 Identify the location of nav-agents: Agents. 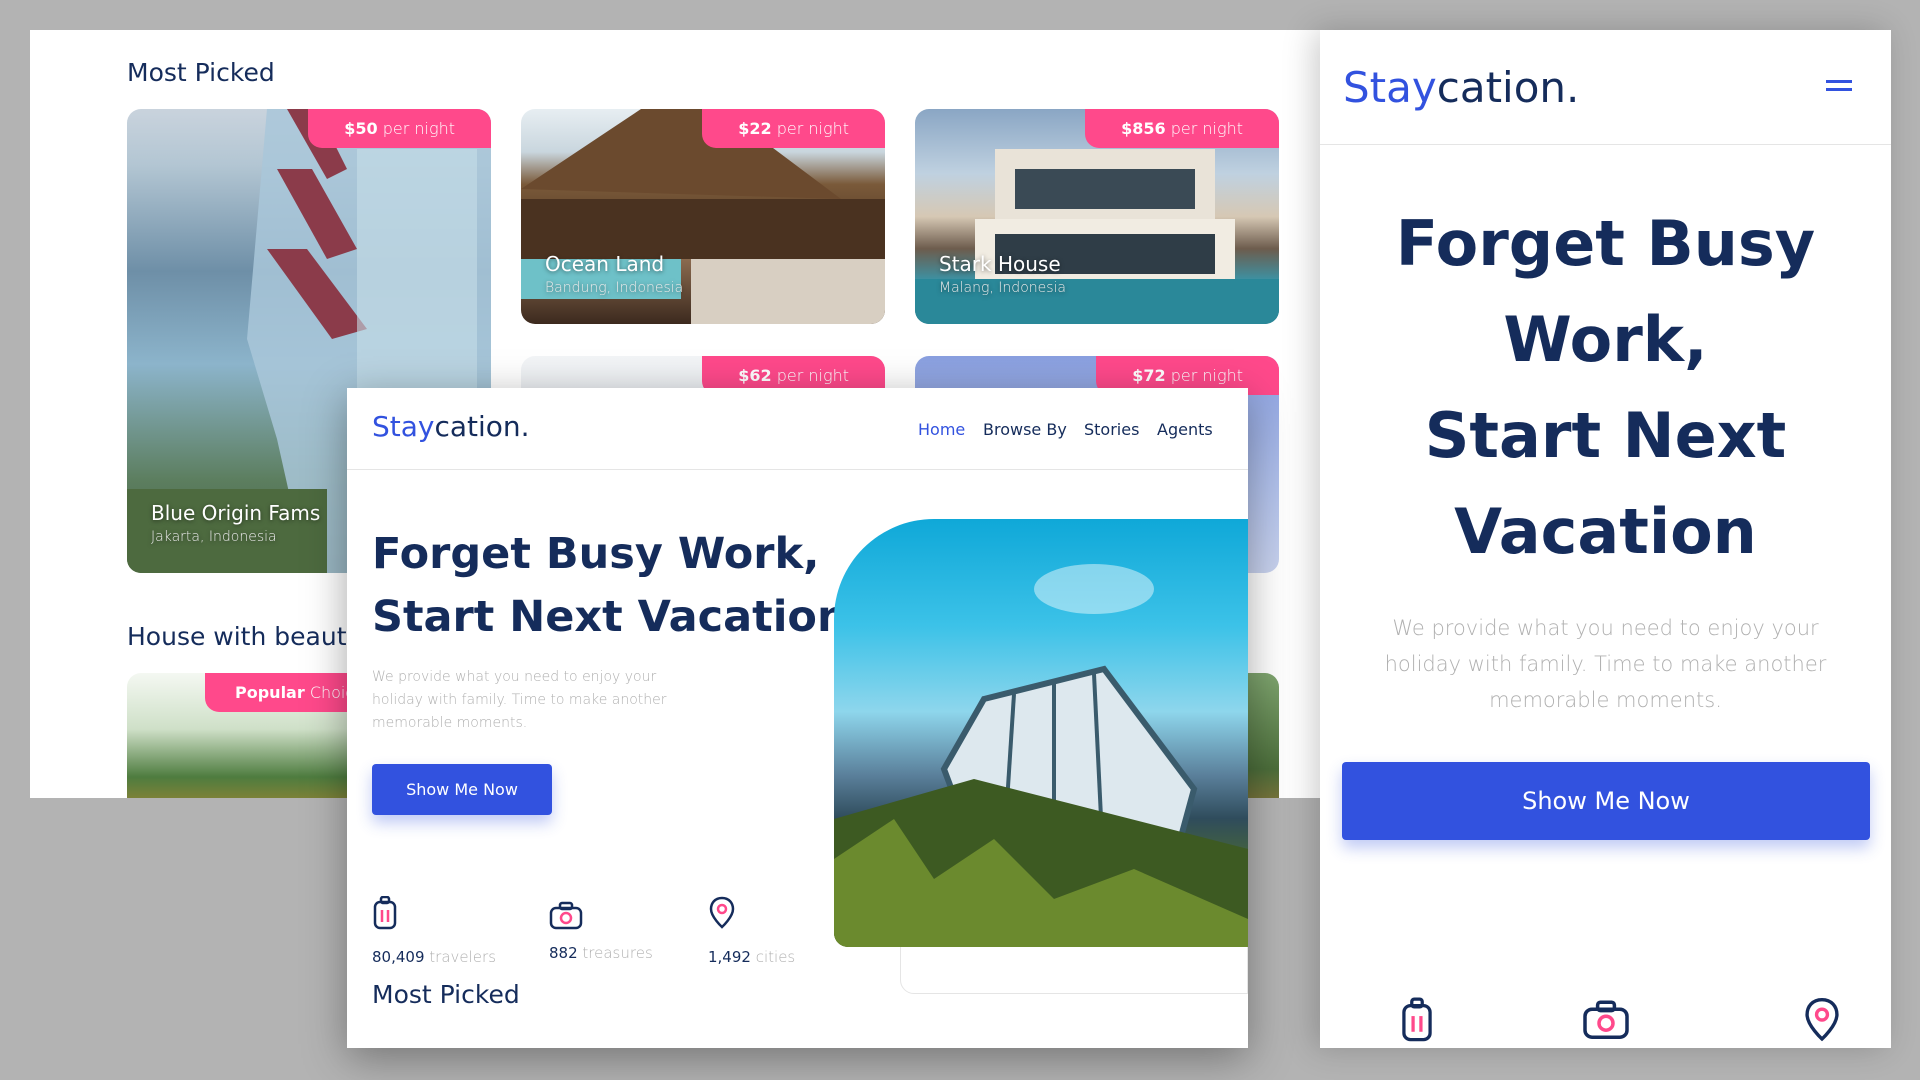
(1185, 429).